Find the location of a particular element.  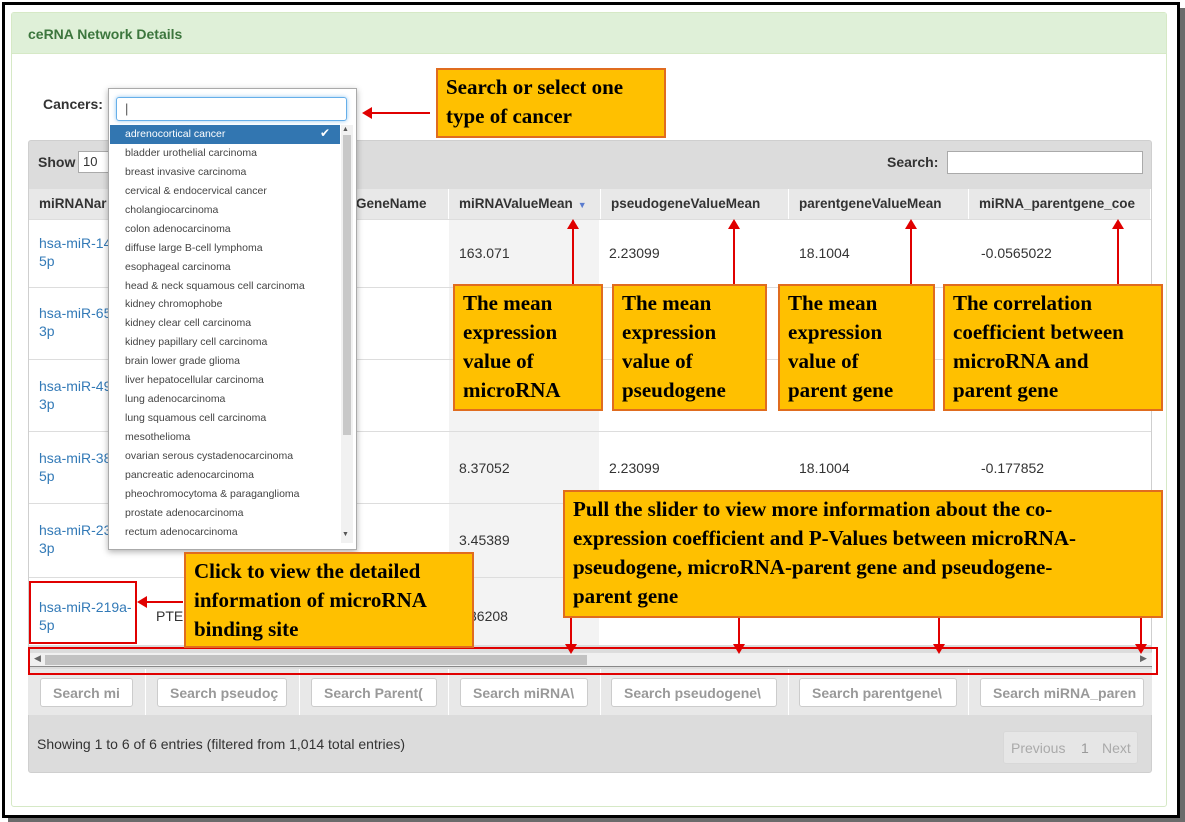

cancer-option-label: rectum adenocarcinoma is located at coordinates (181, 531).